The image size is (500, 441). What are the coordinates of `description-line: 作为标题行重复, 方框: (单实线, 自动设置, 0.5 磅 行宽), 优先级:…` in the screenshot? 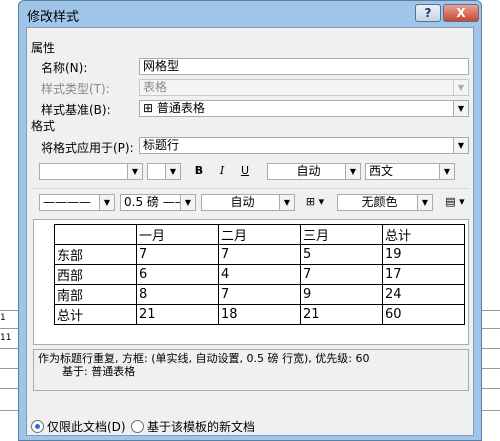 It's located at (204, 358).